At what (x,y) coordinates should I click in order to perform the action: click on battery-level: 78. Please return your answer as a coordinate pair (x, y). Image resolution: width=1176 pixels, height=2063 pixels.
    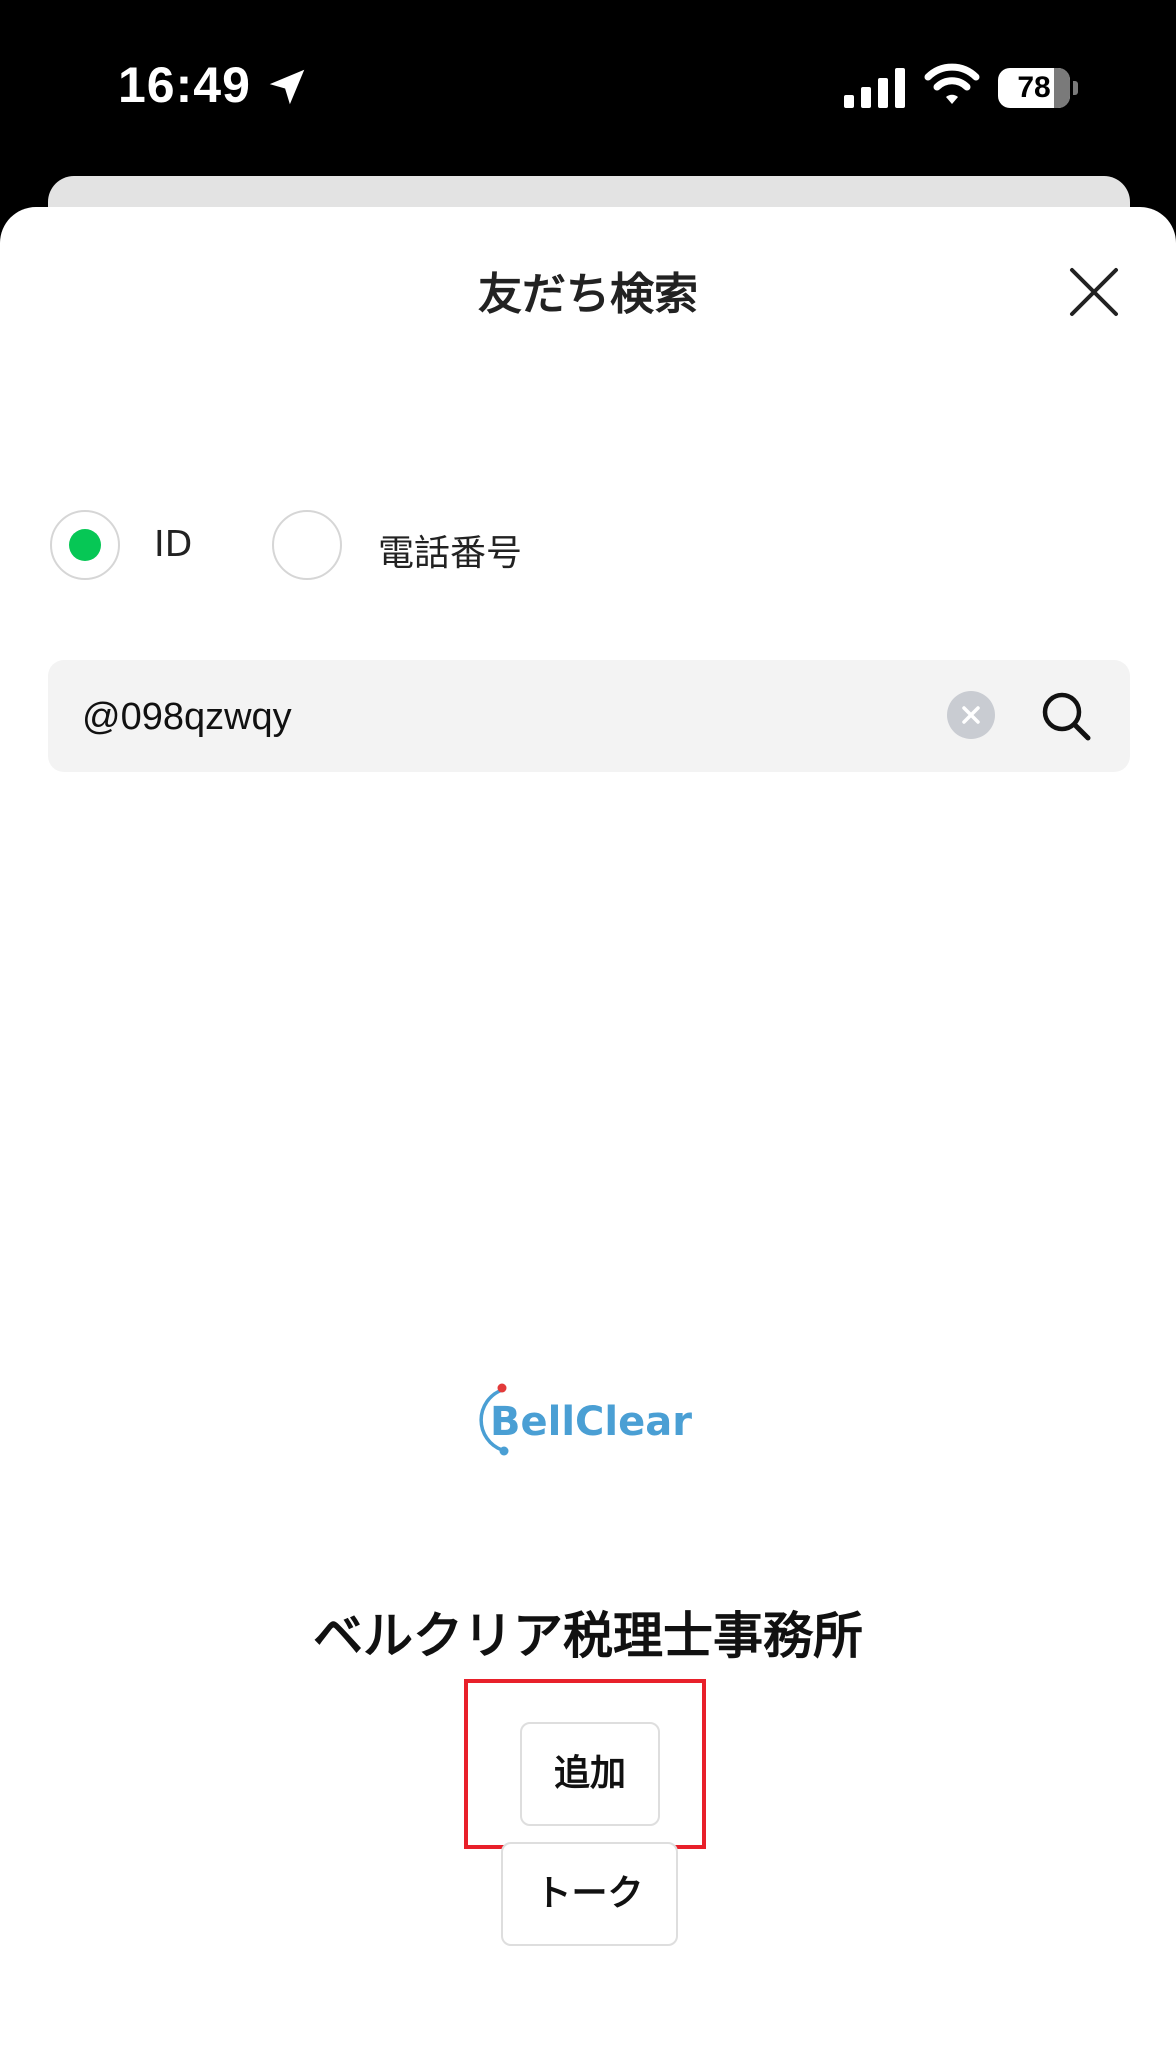
    Looking at the image, I should click on (1034, 87).